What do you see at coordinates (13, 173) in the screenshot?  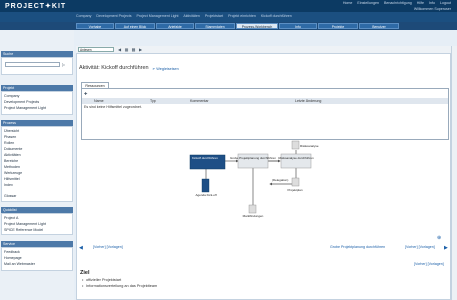 I see `sidebar-item-werkzeuge: Werkzeuge` at bounding box center [13, 173].